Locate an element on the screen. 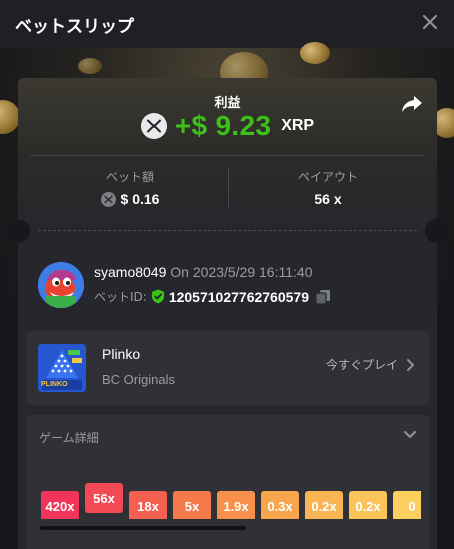 The height and width of the screenshot is (549, 454). multiplier-cell: 18x is located at coordinates (148, 505).